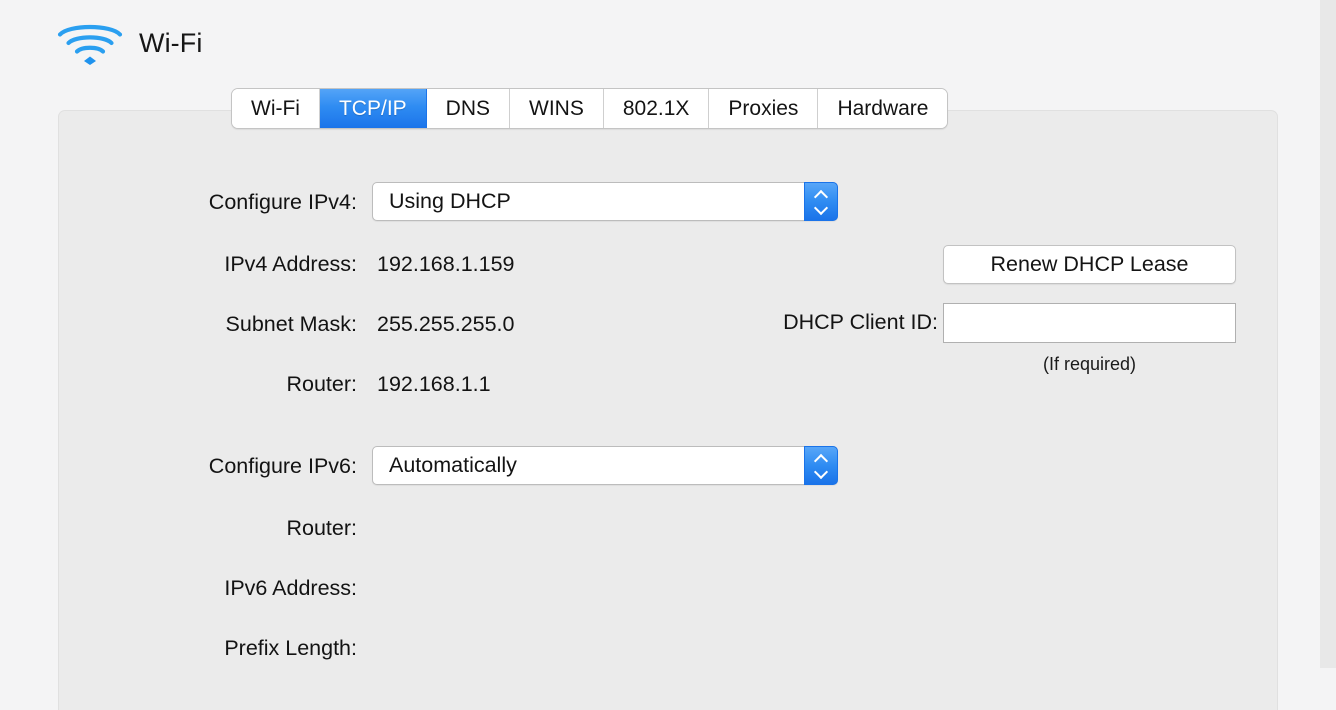  Describe the element at coordinates (883, 108) in the screenshot. I see `tab-hardware: Hardware` at that location.